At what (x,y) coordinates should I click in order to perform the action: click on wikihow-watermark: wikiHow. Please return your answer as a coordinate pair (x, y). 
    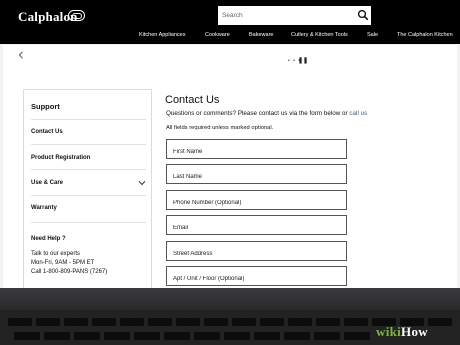
    Looking at the image, I should click on (402, 332).